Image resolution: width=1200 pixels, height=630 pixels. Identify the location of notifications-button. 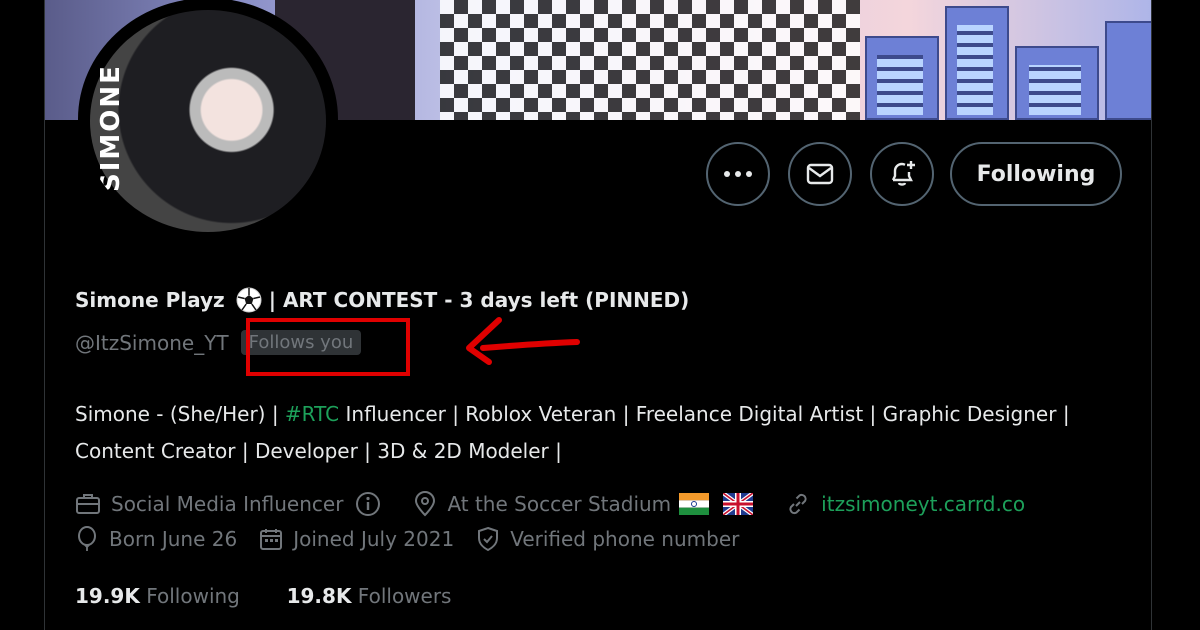
(902, 174).